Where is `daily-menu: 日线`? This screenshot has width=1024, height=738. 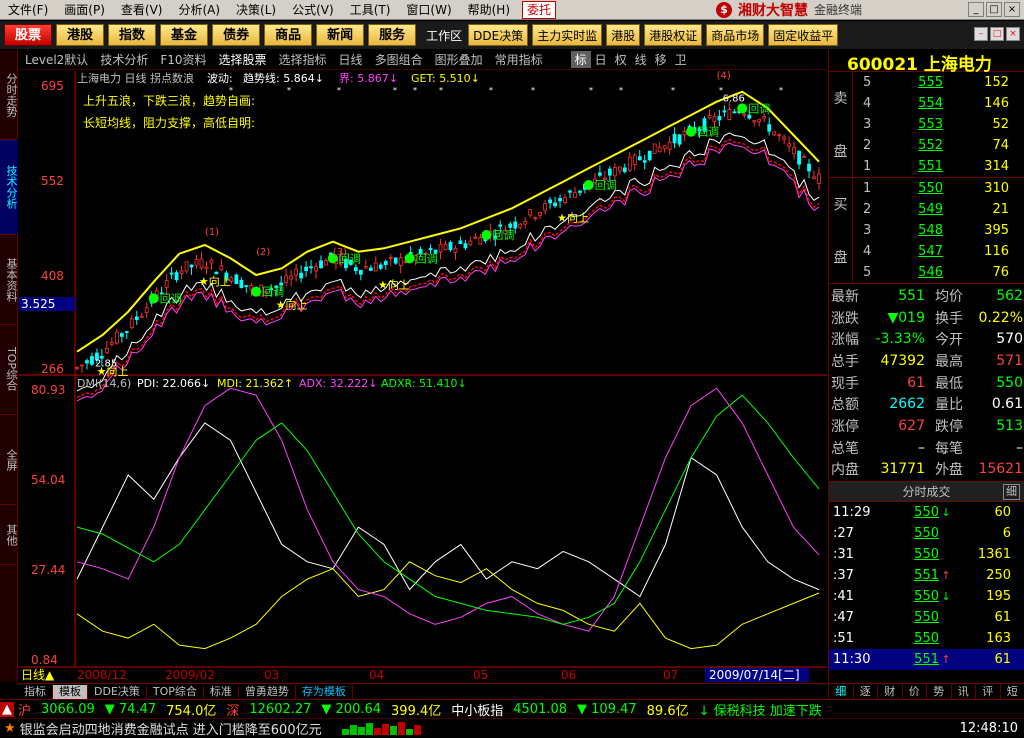
daily-menu: 日线 is located at coordinates (351, 59).